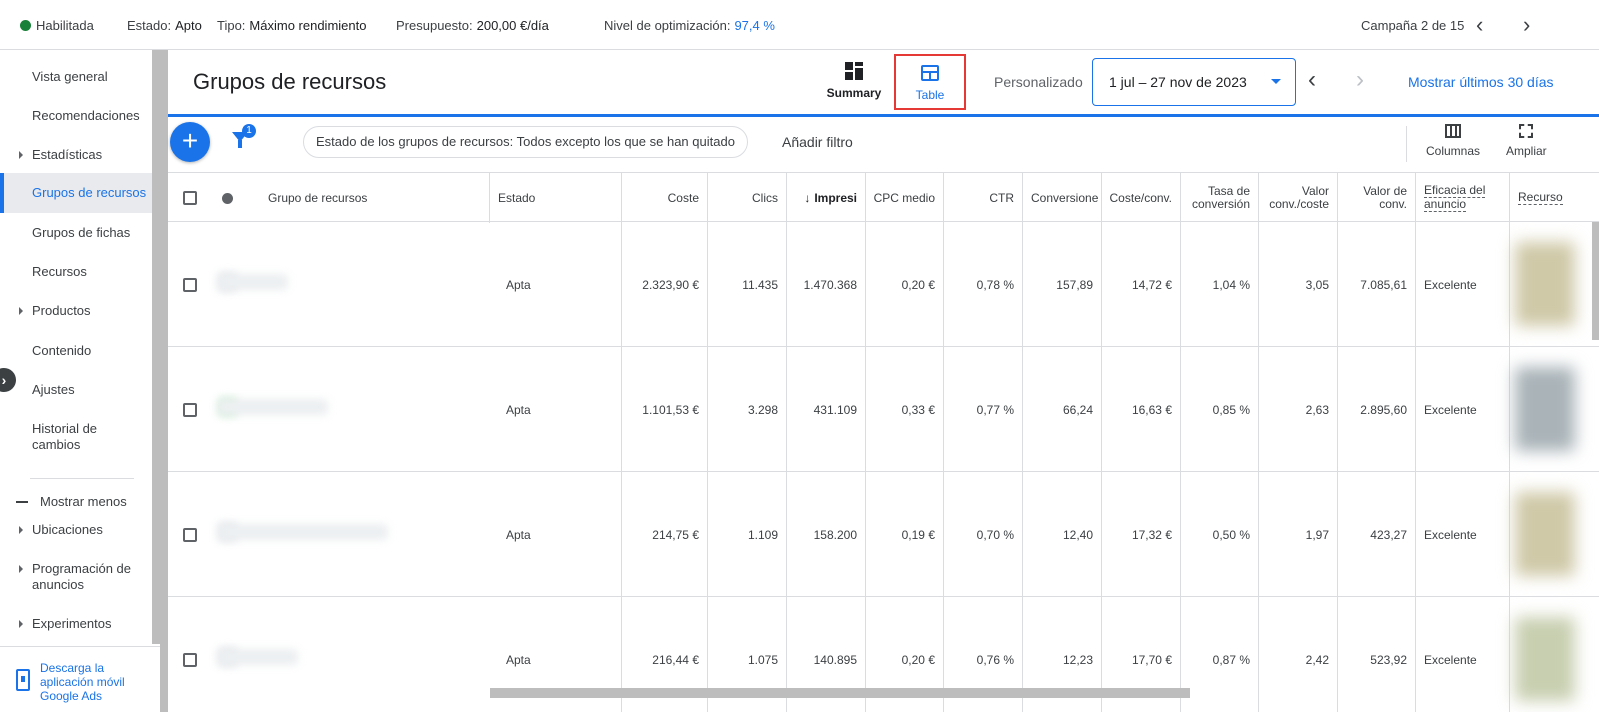 Image resolution: width=1599 pixels, height=712 pixels. I want to click on col-header-impresiones: ↓ Impresi, so click(826, 198).